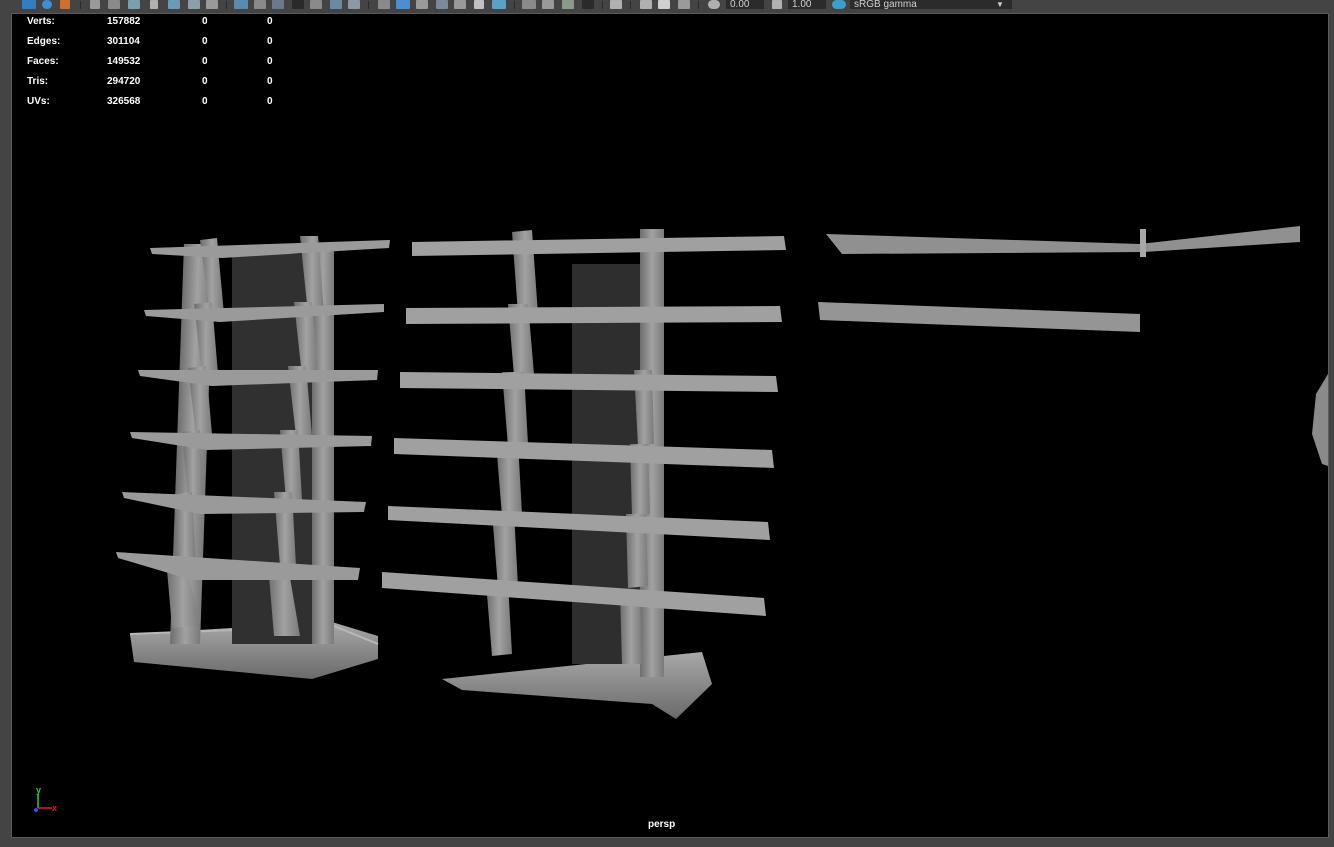 This screenshot has width=1334, height=847. What do you see at coordinates (667, 842) in the screenshot?
I see `bottom-border` at bounding box center [667, 842].